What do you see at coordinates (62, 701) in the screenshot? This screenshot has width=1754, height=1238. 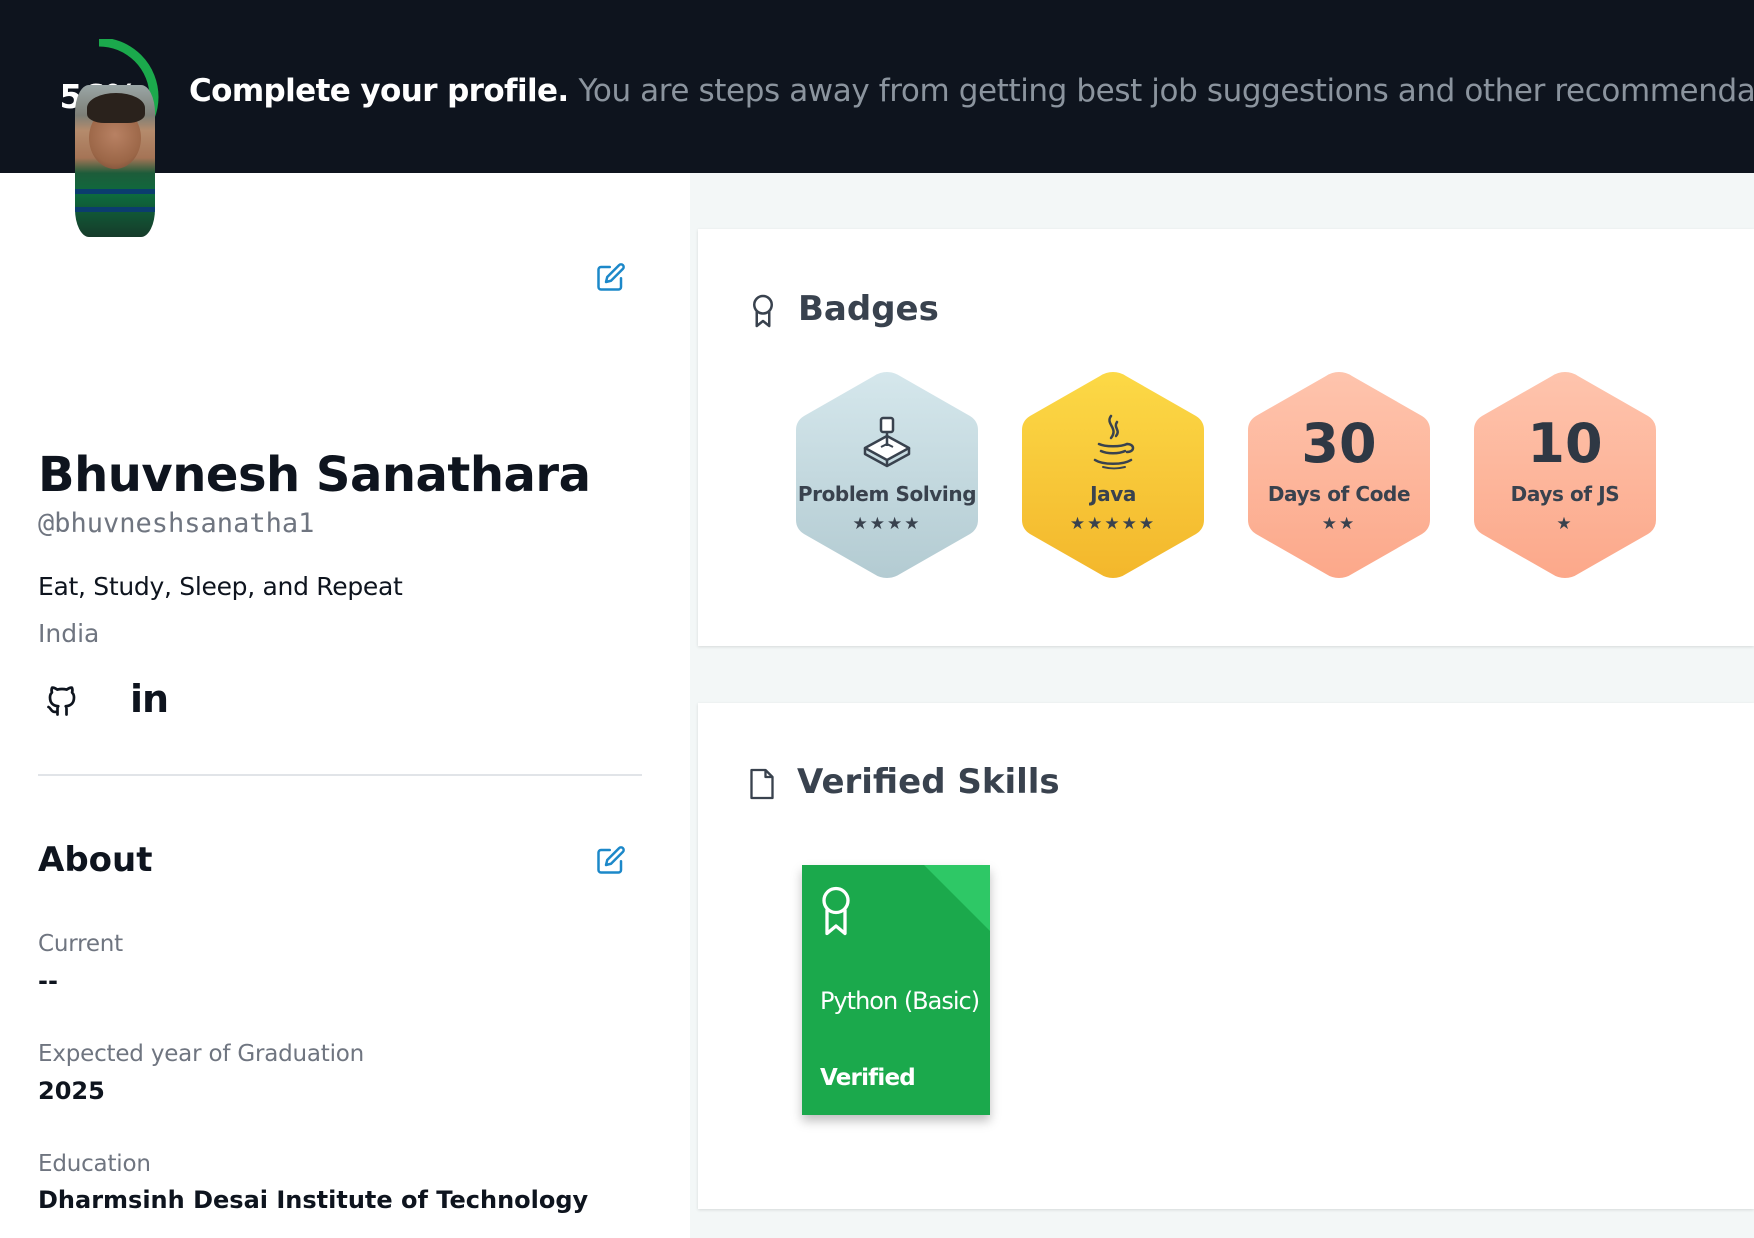 I see `github-icon` at bounding box center [62, 701].